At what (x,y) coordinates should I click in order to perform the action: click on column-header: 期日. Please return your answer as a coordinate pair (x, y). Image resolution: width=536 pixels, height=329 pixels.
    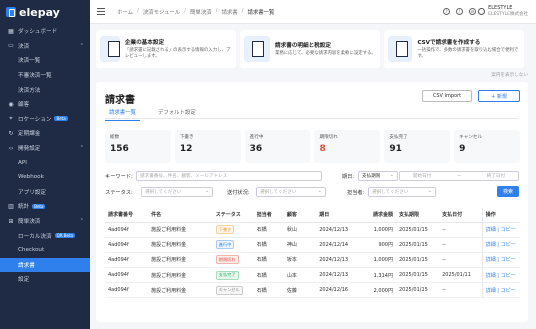
    Looking at the image, I should click on (337, 215).